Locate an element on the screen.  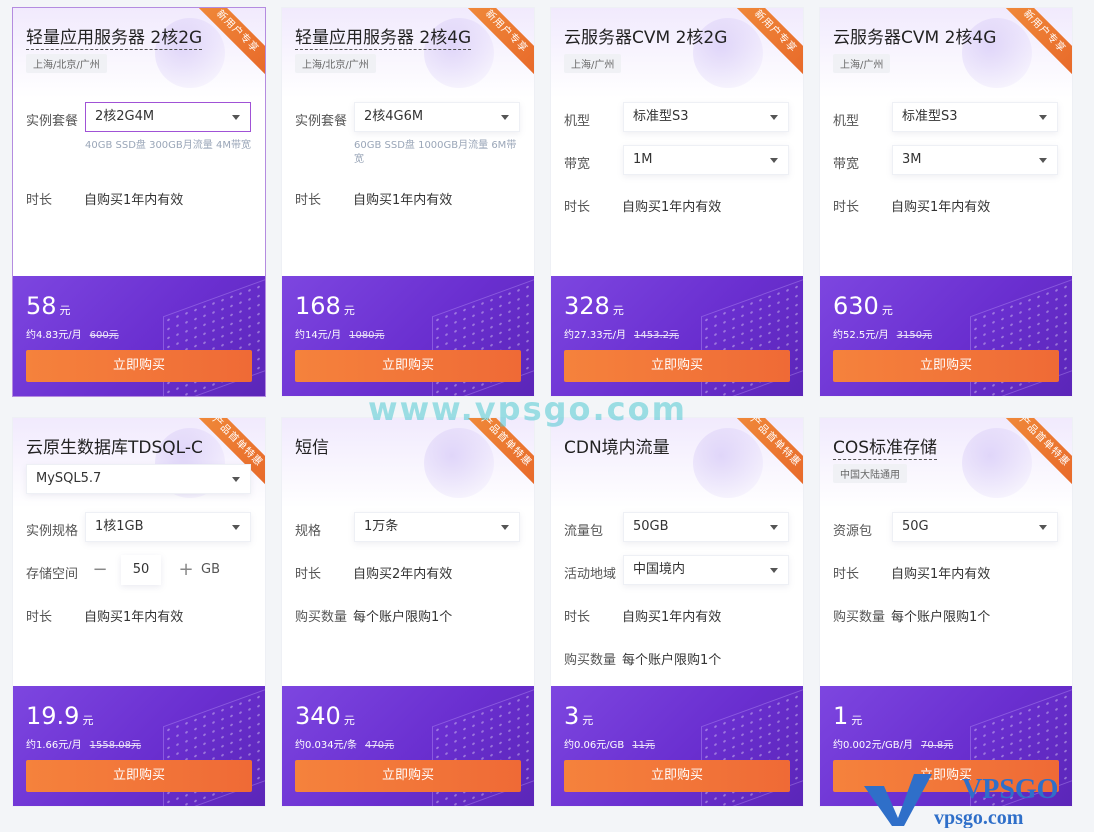
option-row: 流量包 is located at coordinates (593, 529).